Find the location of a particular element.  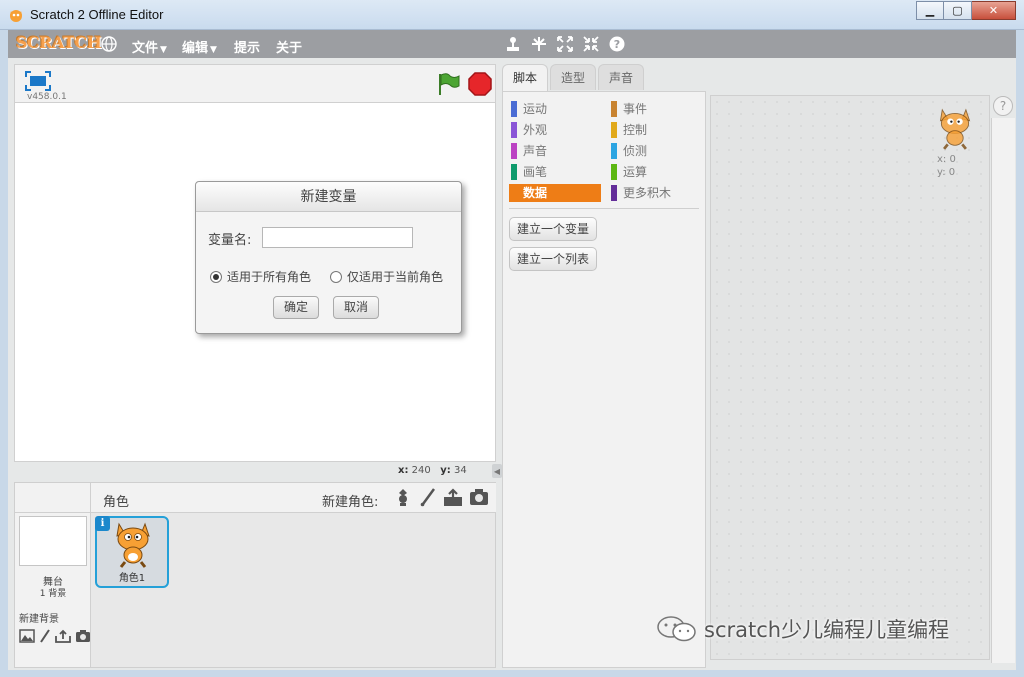

green-flag-icon is located at coordinates (448, 84).